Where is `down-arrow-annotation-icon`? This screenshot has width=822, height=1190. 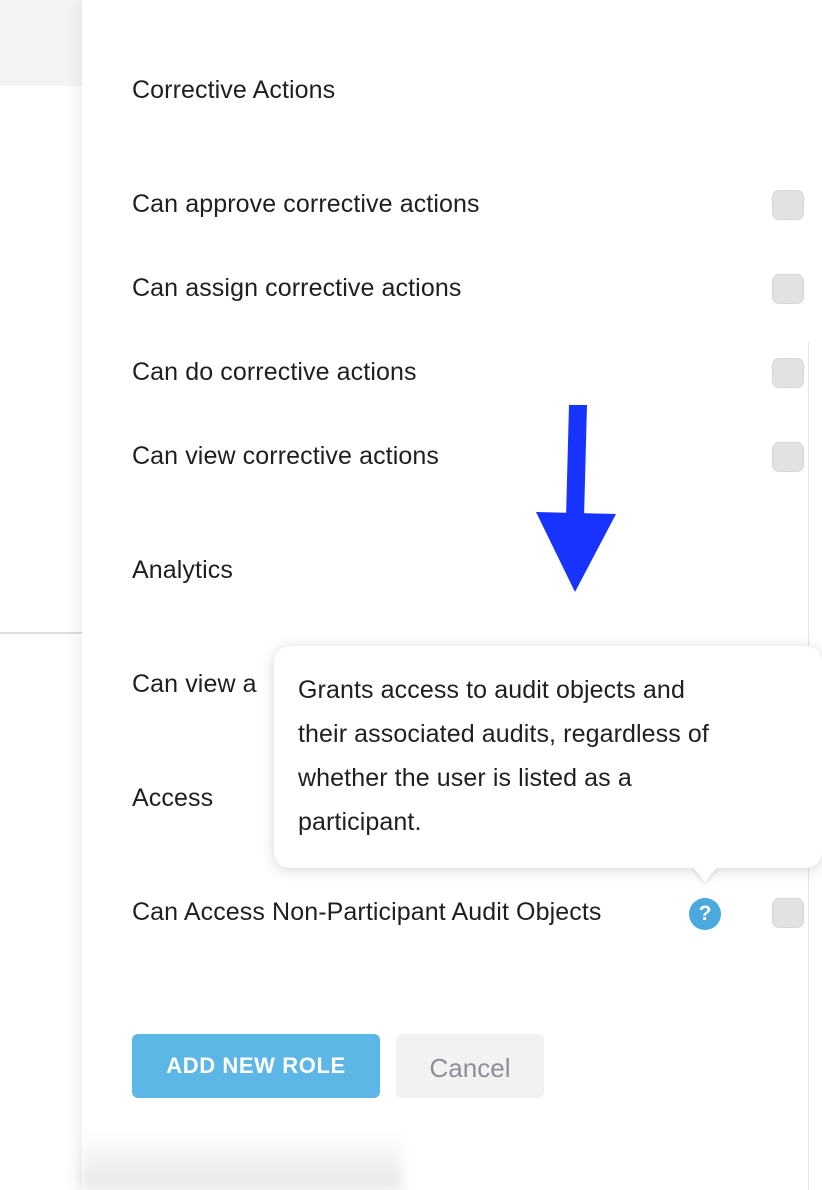
down-arrow-annotation-icon is located at coordinates (576, 498).